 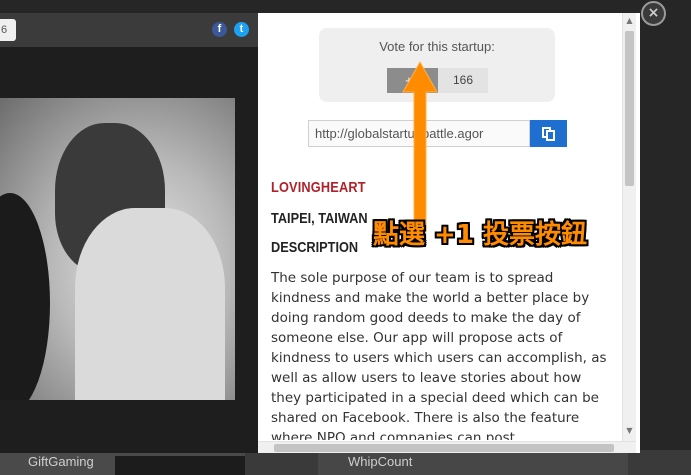 What do you see at coordinates (629, 108) in the screenshot?
I see `vertical-scroll-thumb` at bounding box center [629, 108].